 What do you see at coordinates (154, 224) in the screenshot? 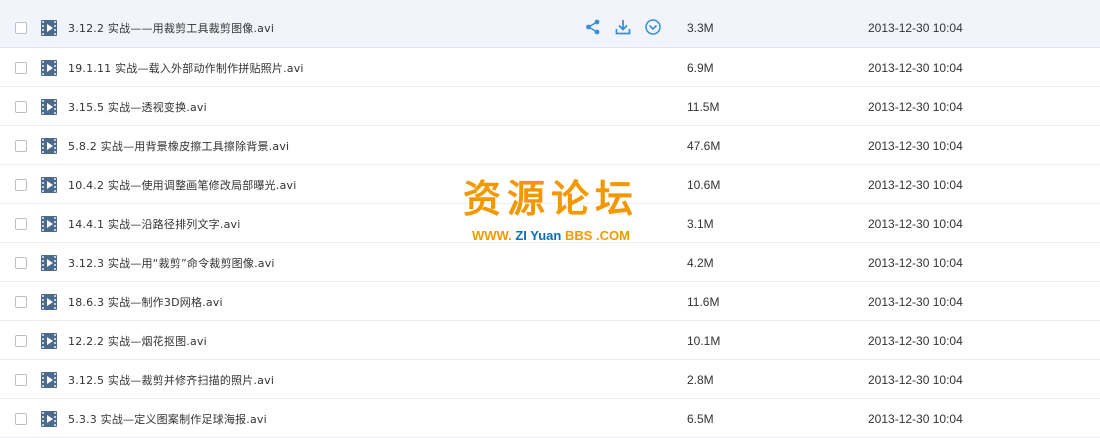
I see `file-name-link: 14.4.1 实战—沿路径排列文字.avi` at bounding box center [154, 224].